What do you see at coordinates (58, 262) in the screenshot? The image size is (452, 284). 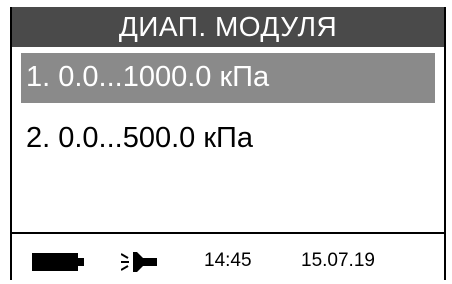 I see `battery-icon` at bounding box center [58, 262].